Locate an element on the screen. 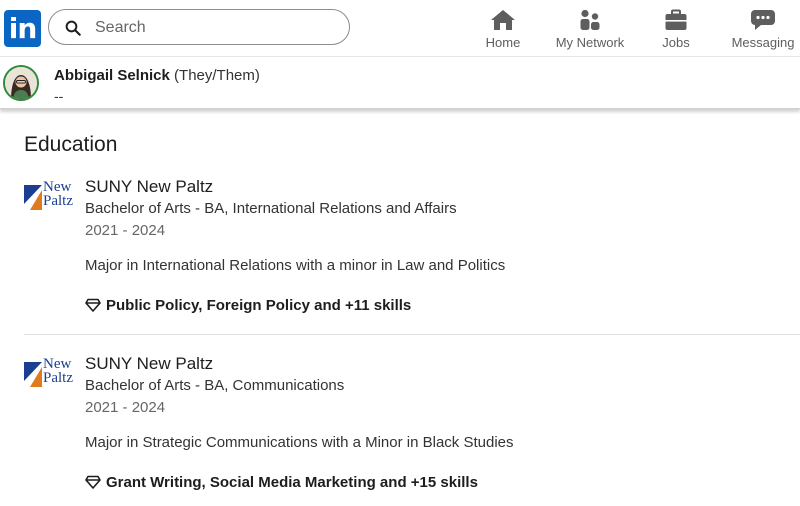 This screenshot has width=800, height=506. search-box is located at coordinates (199, 27).